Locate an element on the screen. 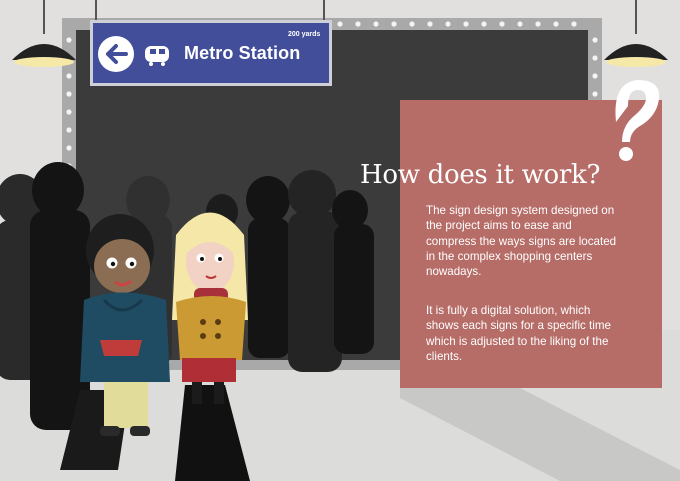 The width and height of the screenshot is (680, 481). left-arrow-icon is located at coordinates (116, 54).